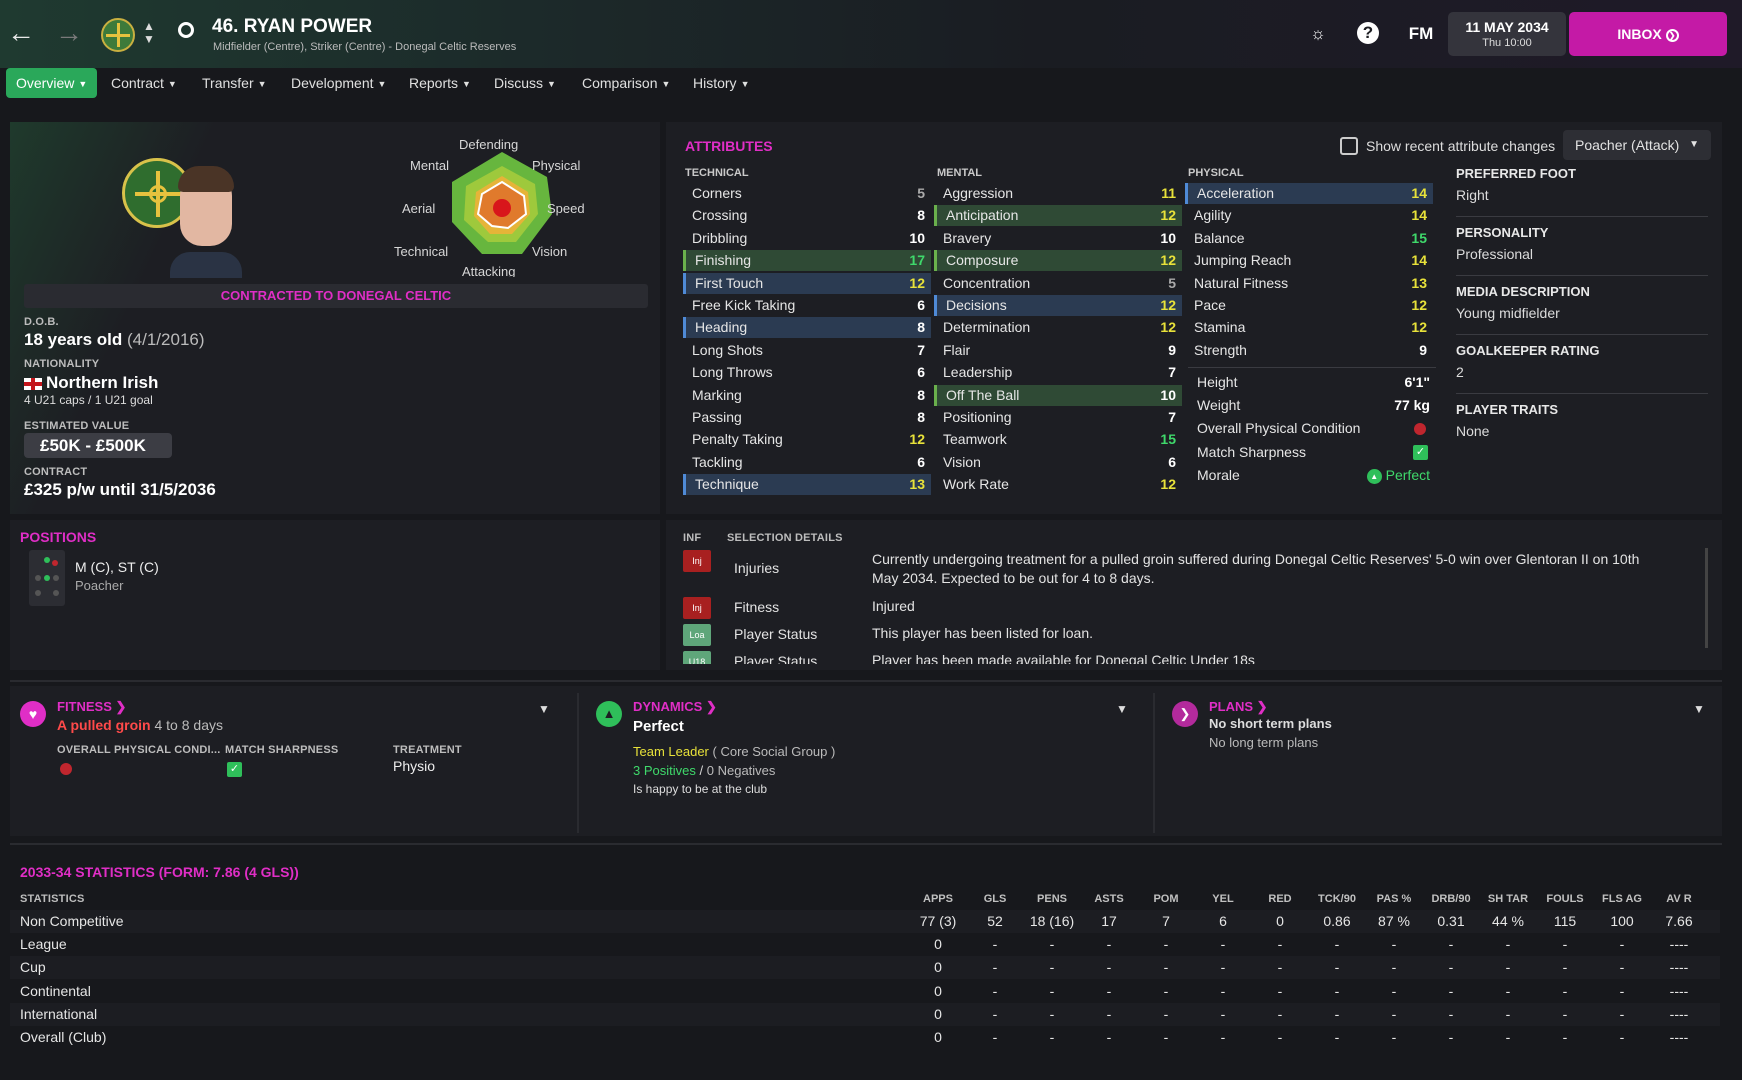  I want to click on stats-title: 2033-34 STATISTICS (FORM: 7.86 (4 GLS)), so click(159, 872).